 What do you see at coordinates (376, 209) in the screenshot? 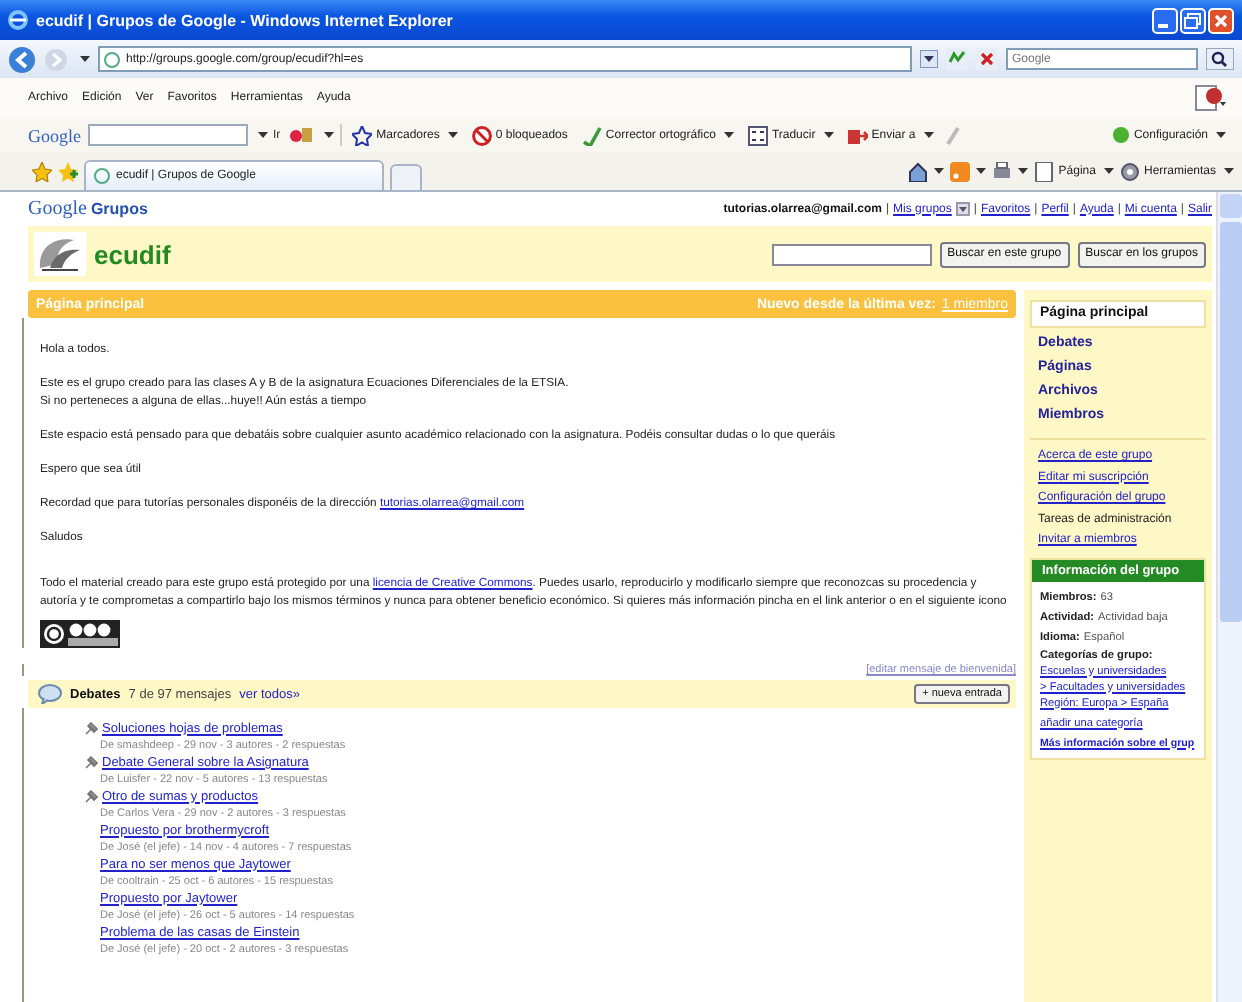
I see `google-groups-logo: Google Grupos` at bounding box center [376, 209].